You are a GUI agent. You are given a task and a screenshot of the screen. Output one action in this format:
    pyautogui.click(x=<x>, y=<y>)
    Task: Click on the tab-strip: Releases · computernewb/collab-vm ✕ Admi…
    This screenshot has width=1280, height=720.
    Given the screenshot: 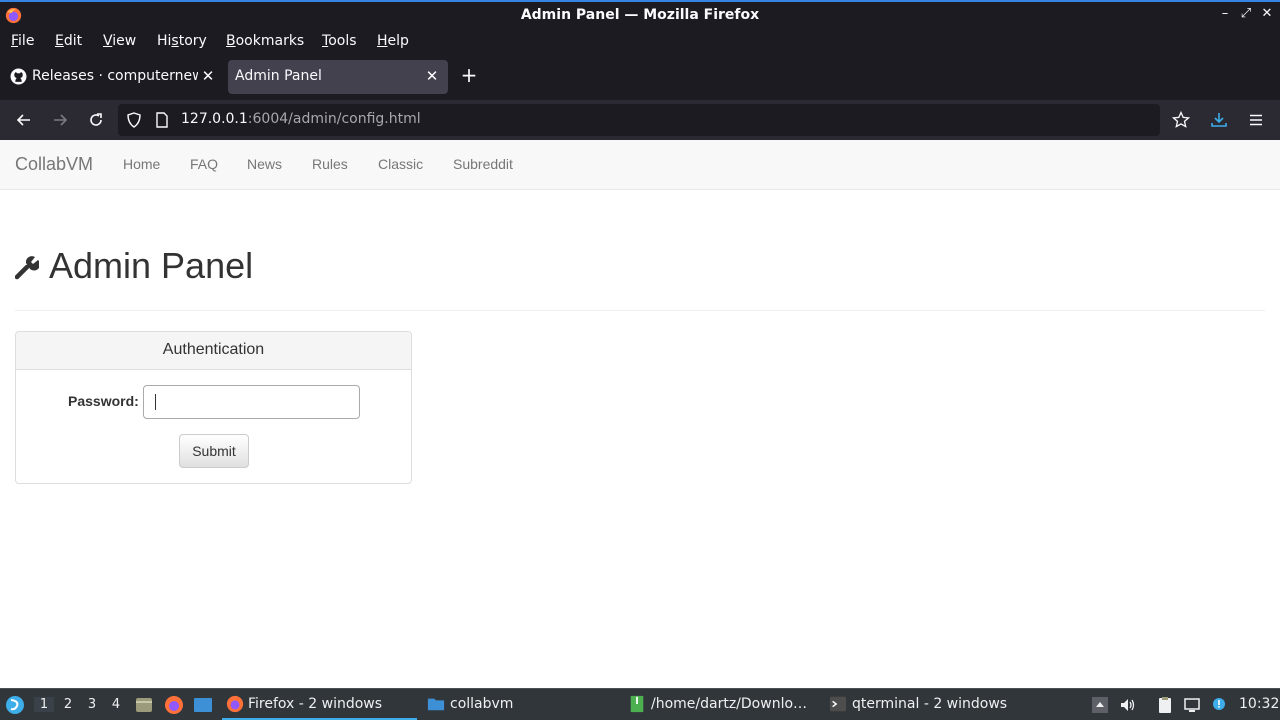 What is the action you would take?
    pyautogui.click(x=640, y=77)
    